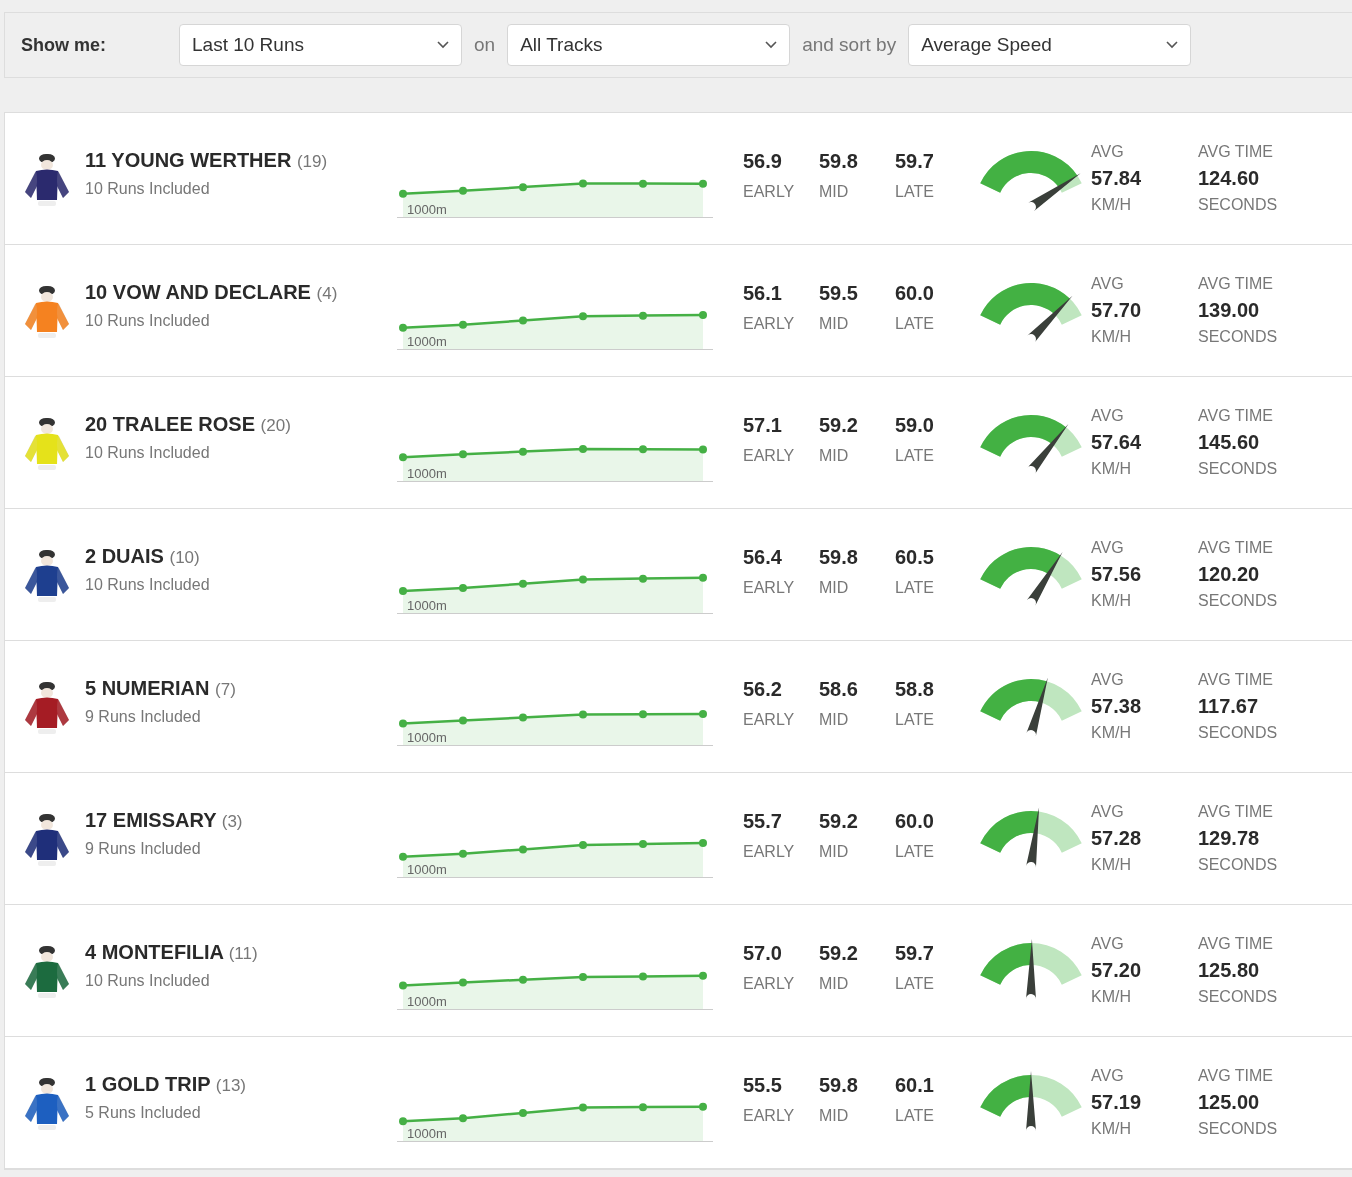 This screenshot has width=1352, height=1177. I want to click on sort-dropdown: Average Speed, so click(1050, 45).